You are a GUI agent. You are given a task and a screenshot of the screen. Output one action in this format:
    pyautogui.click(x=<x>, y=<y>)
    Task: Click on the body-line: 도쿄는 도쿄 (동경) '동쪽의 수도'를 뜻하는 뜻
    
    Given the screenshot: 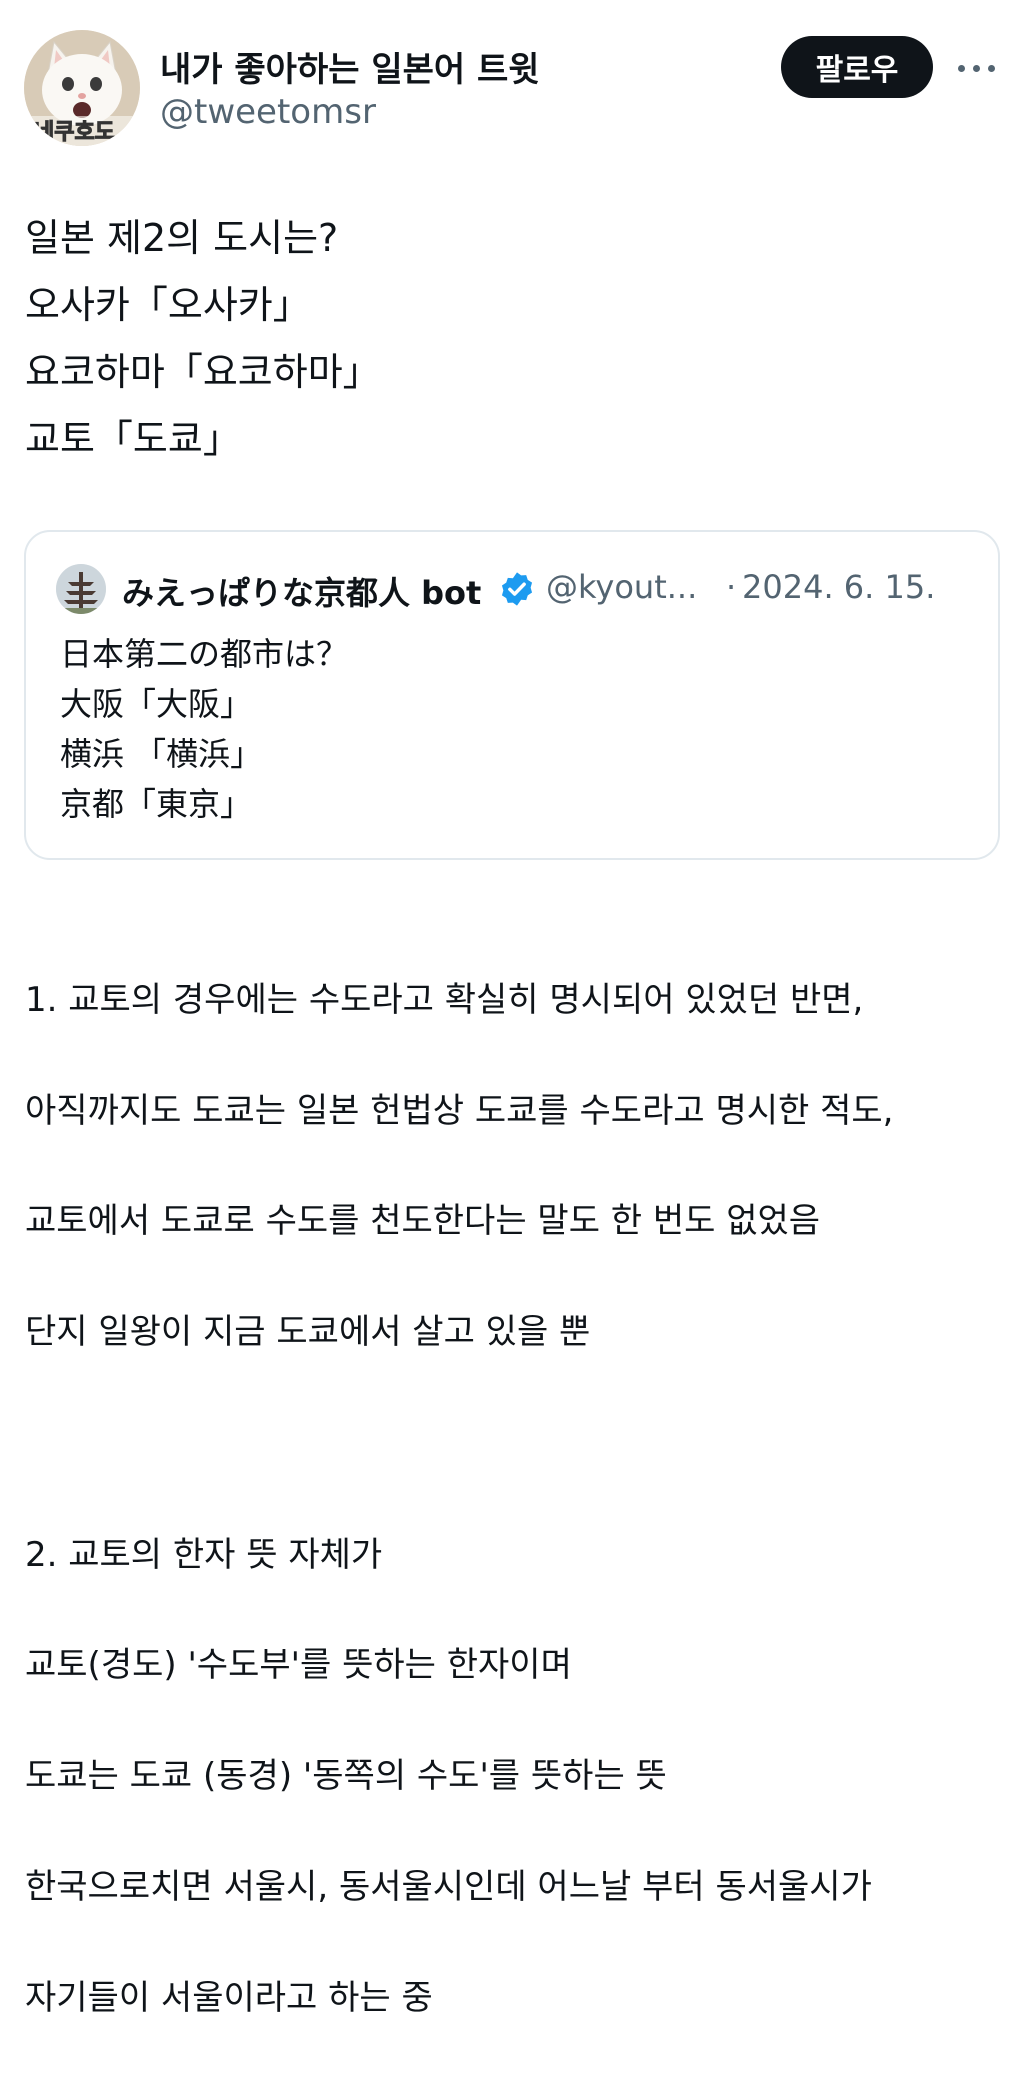 What is the action you would take?
    pyautogui.click(x=346, y=1776)
    